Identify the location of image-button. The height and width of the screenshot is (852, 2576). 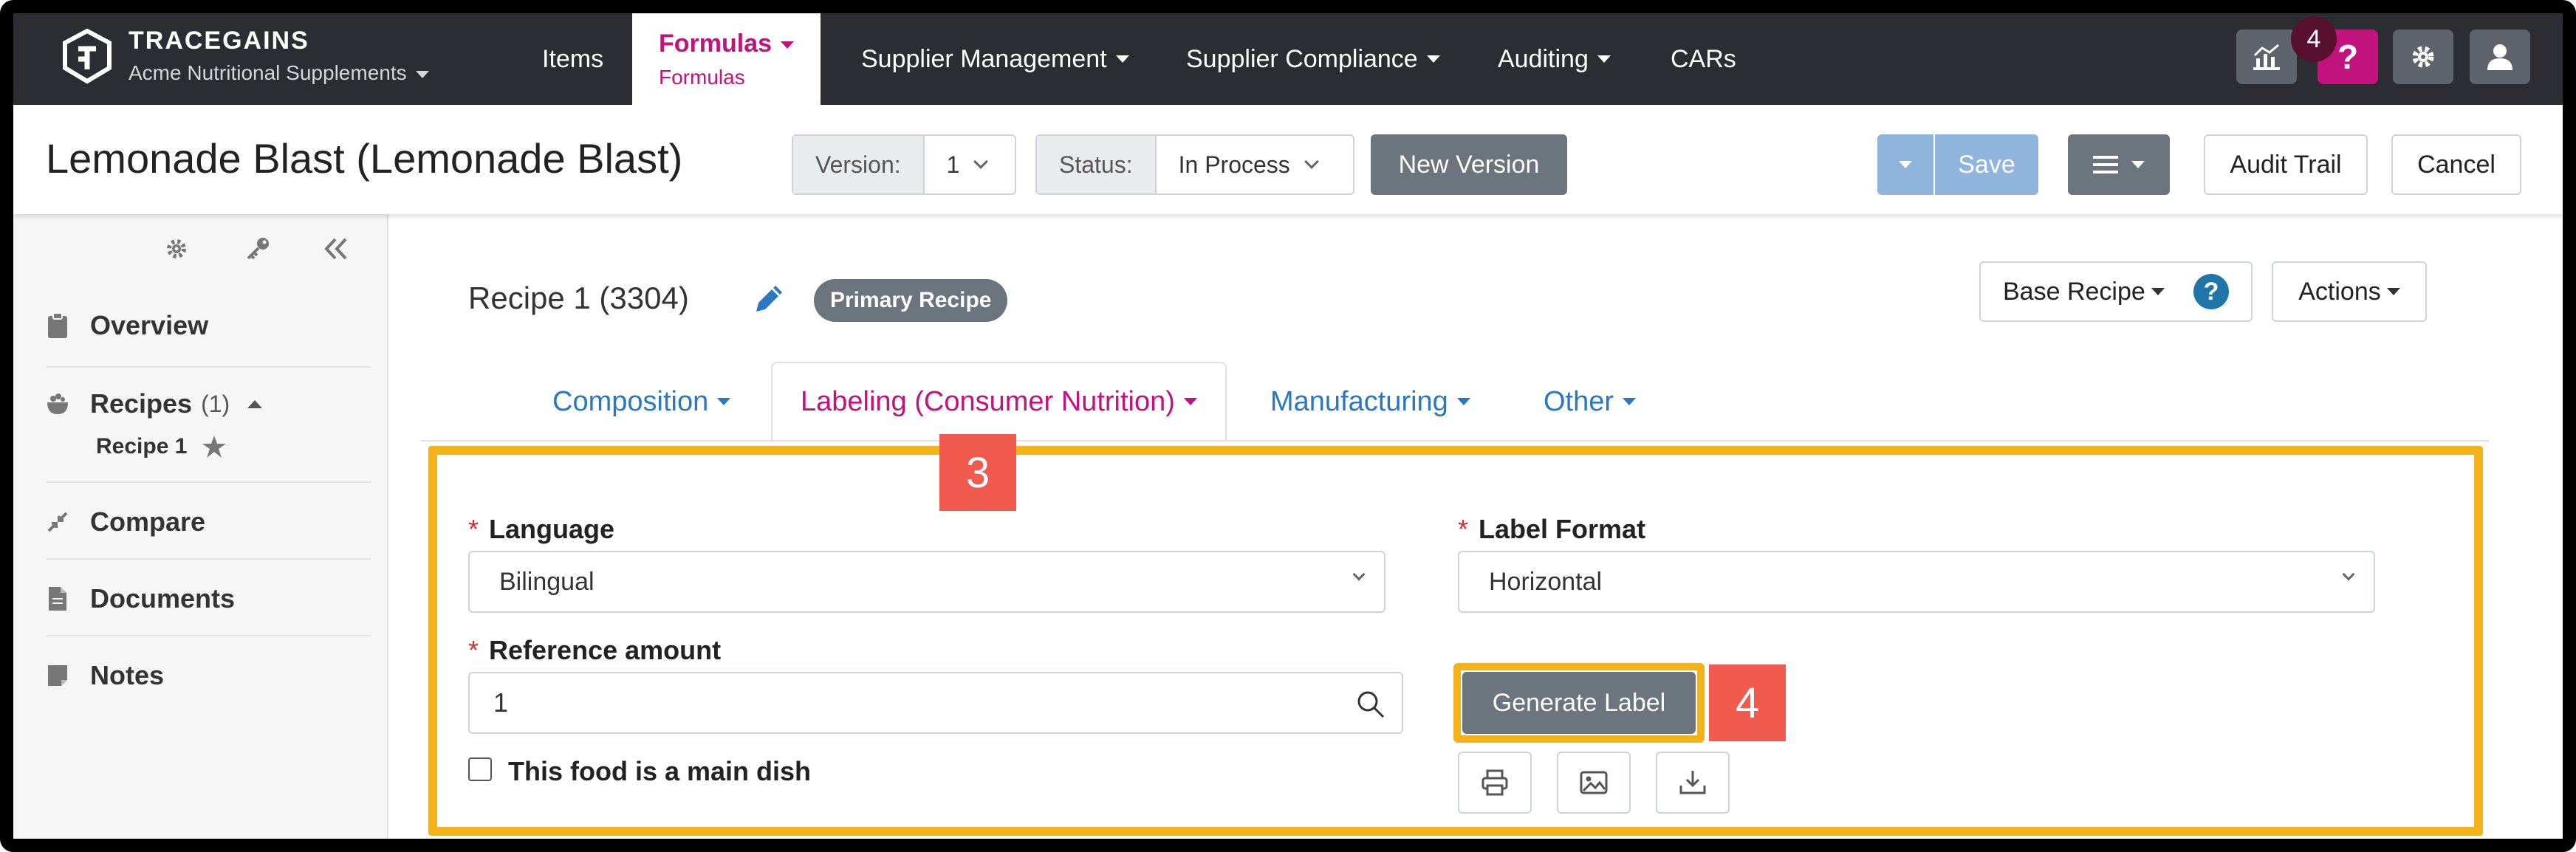
(1594, 783).